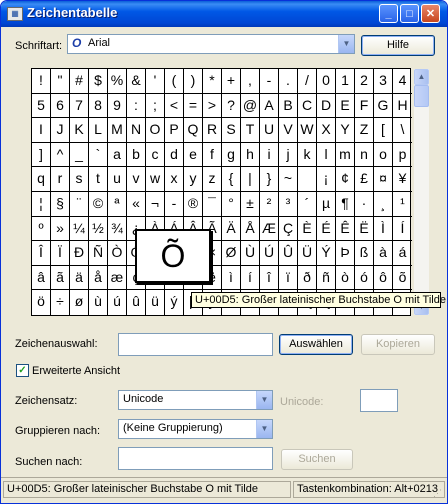 This screenshot has height=504, width=448. What do you see at coordinates (326, 130) in the screenshot?
I see `character-cell: X` at bounding box center [326, 130].